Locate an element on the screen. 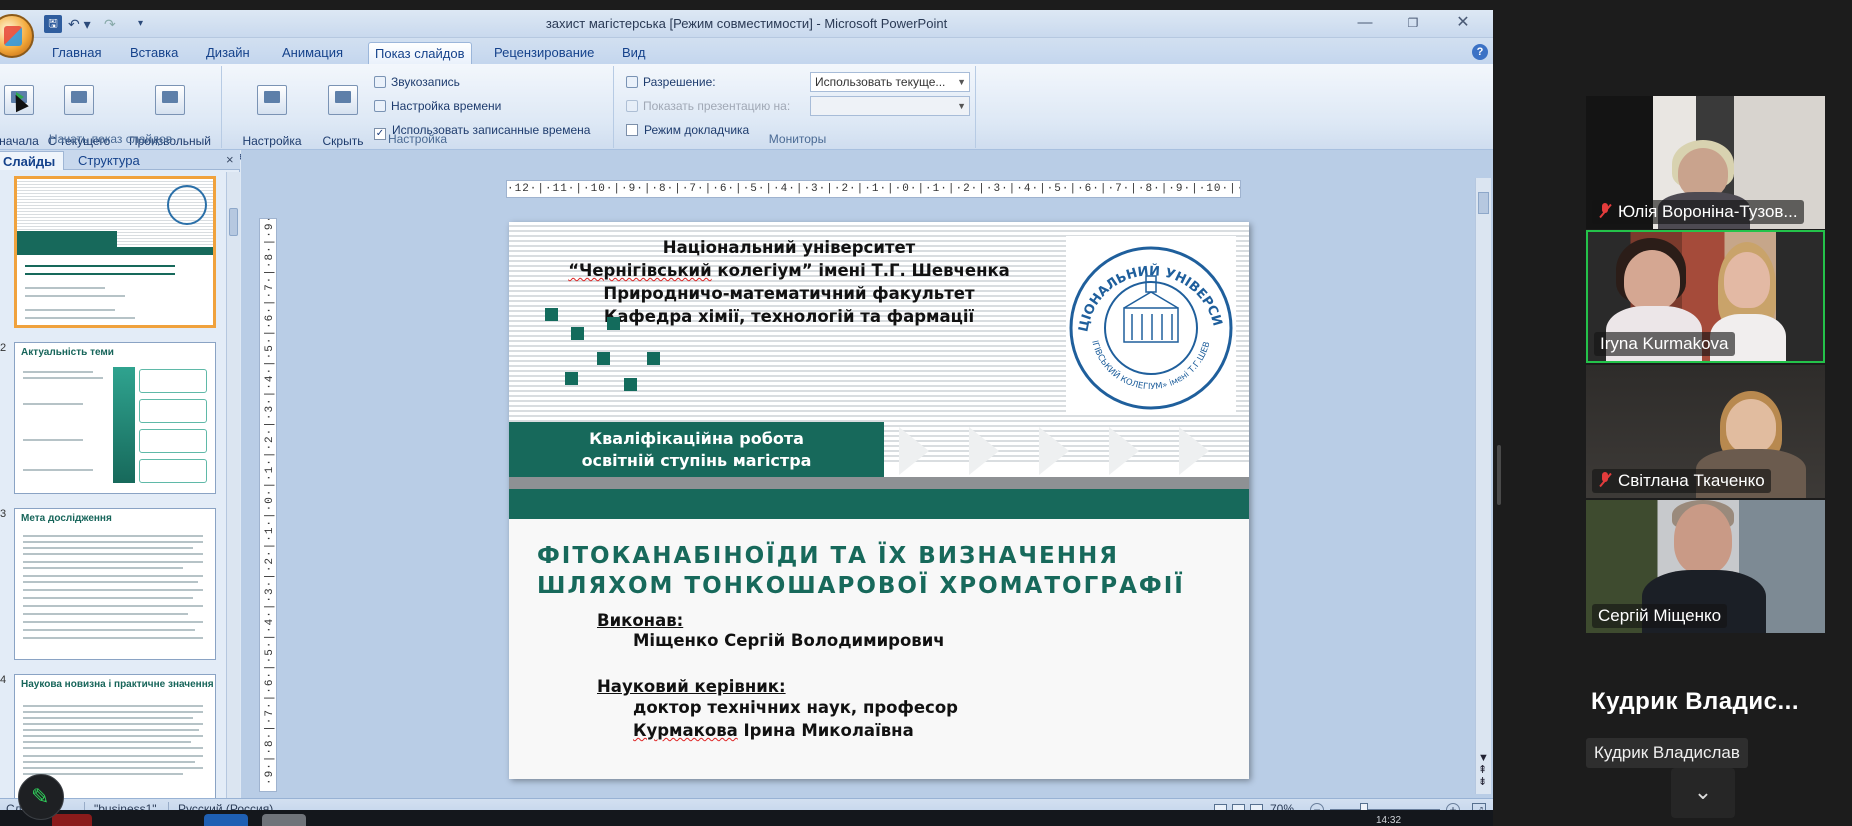  monitor-icon is located at coordinates (632, 82).